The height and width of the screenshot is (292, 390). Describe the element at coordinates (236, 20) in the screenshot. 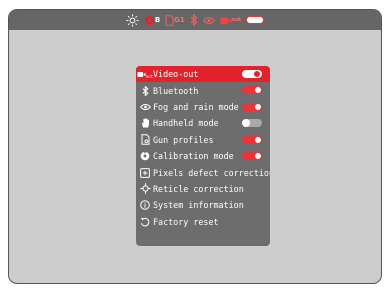

I see `video-out-sub: out` at that location.